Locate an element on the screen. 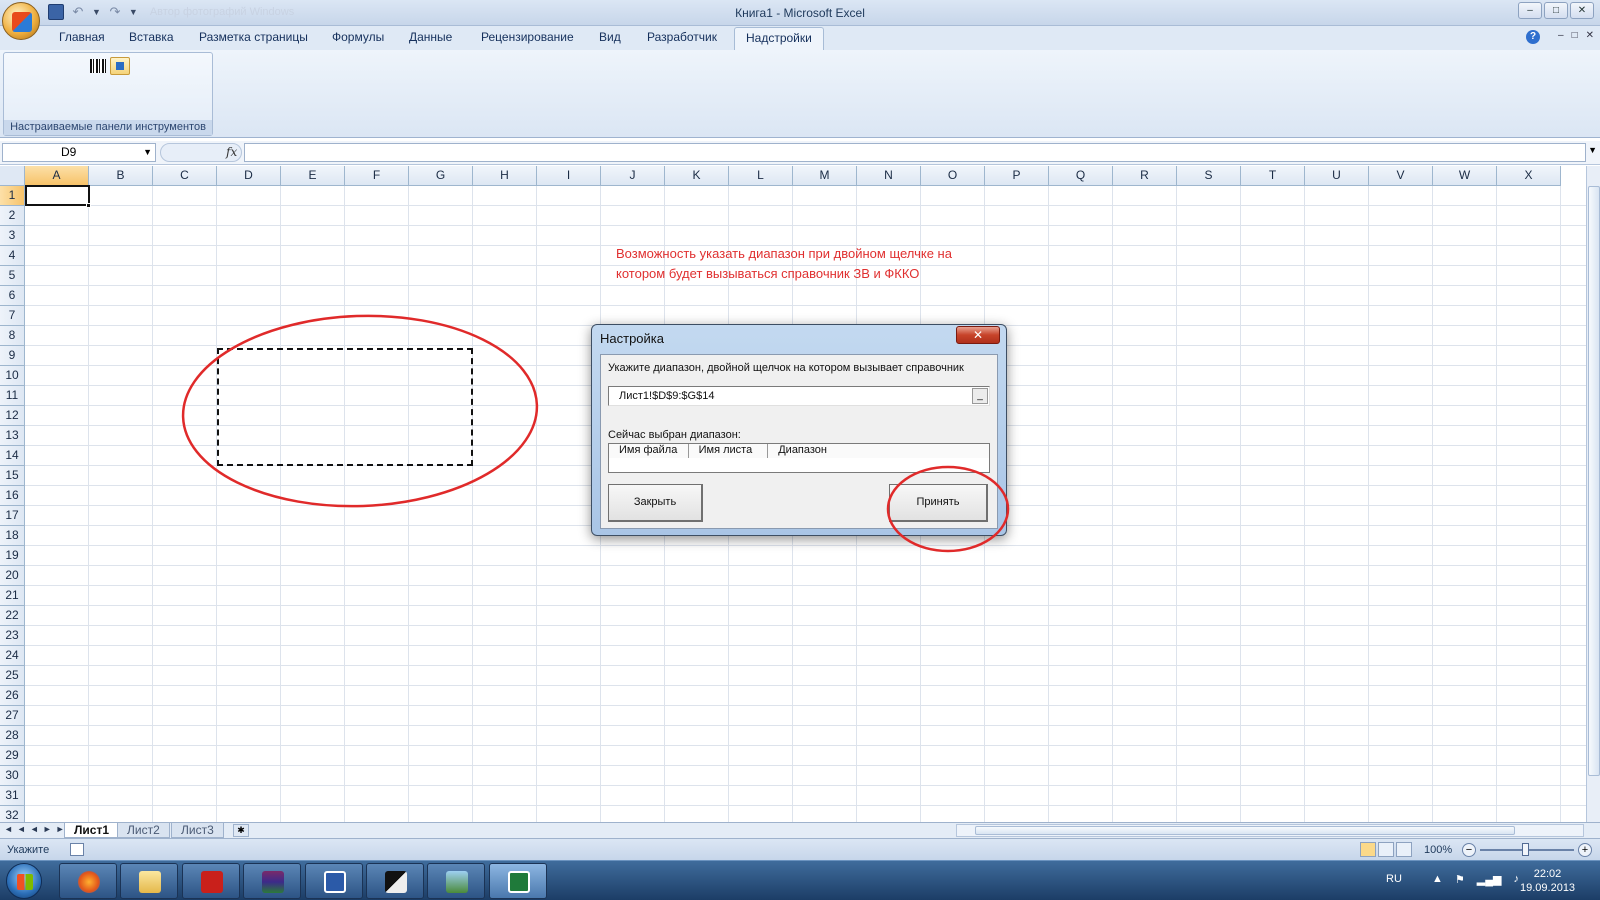  column-header-s: S is located at coordinates (1209, 176).